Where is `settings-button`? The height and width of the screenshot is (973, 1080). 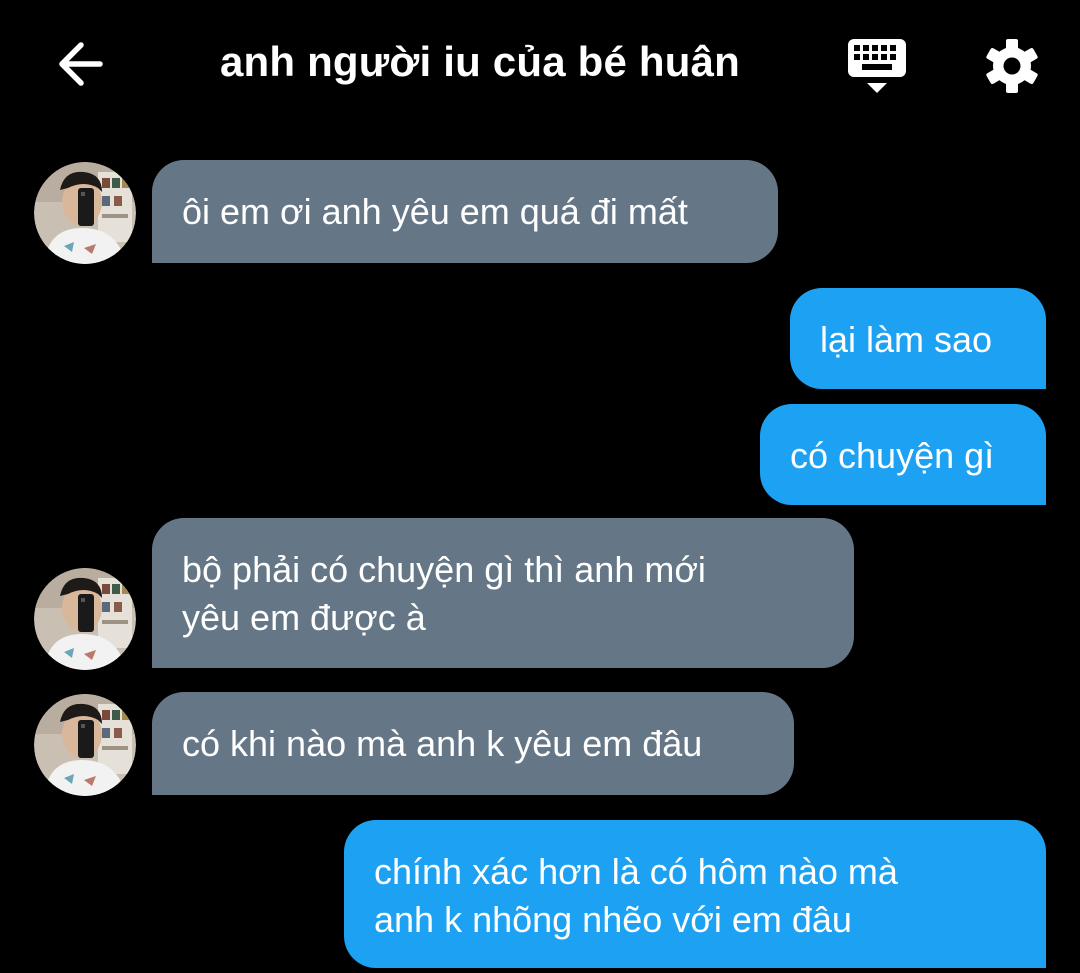 settings-button is located at coordinates (1012, 66).